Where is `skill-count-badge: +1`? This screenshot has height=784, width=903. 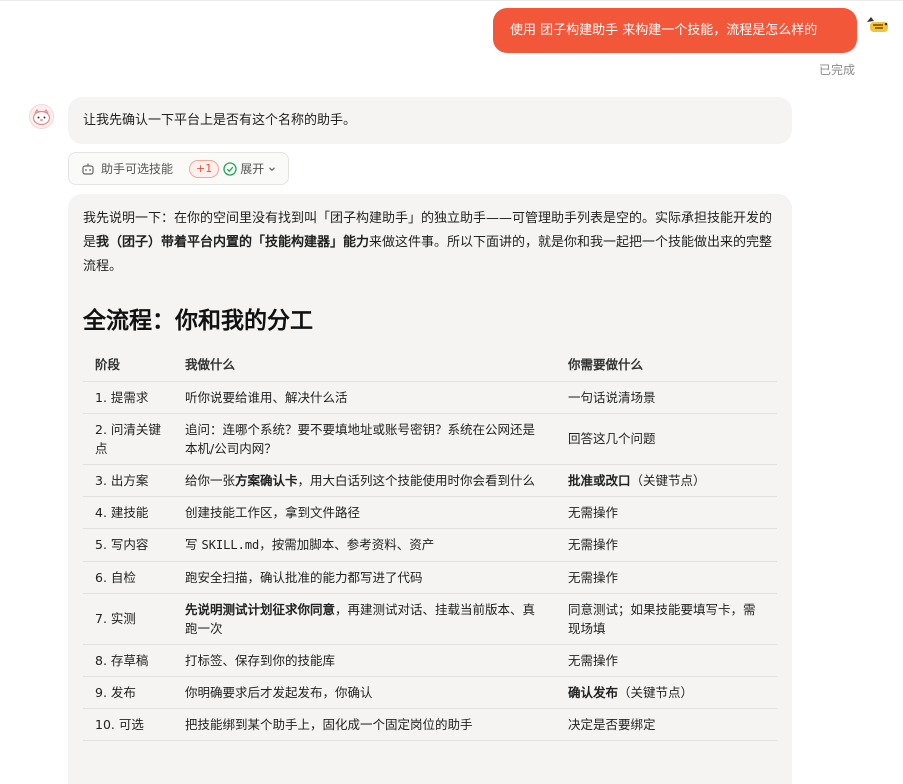
skill-count-badge: +1 is located at coordinates (204, 168).